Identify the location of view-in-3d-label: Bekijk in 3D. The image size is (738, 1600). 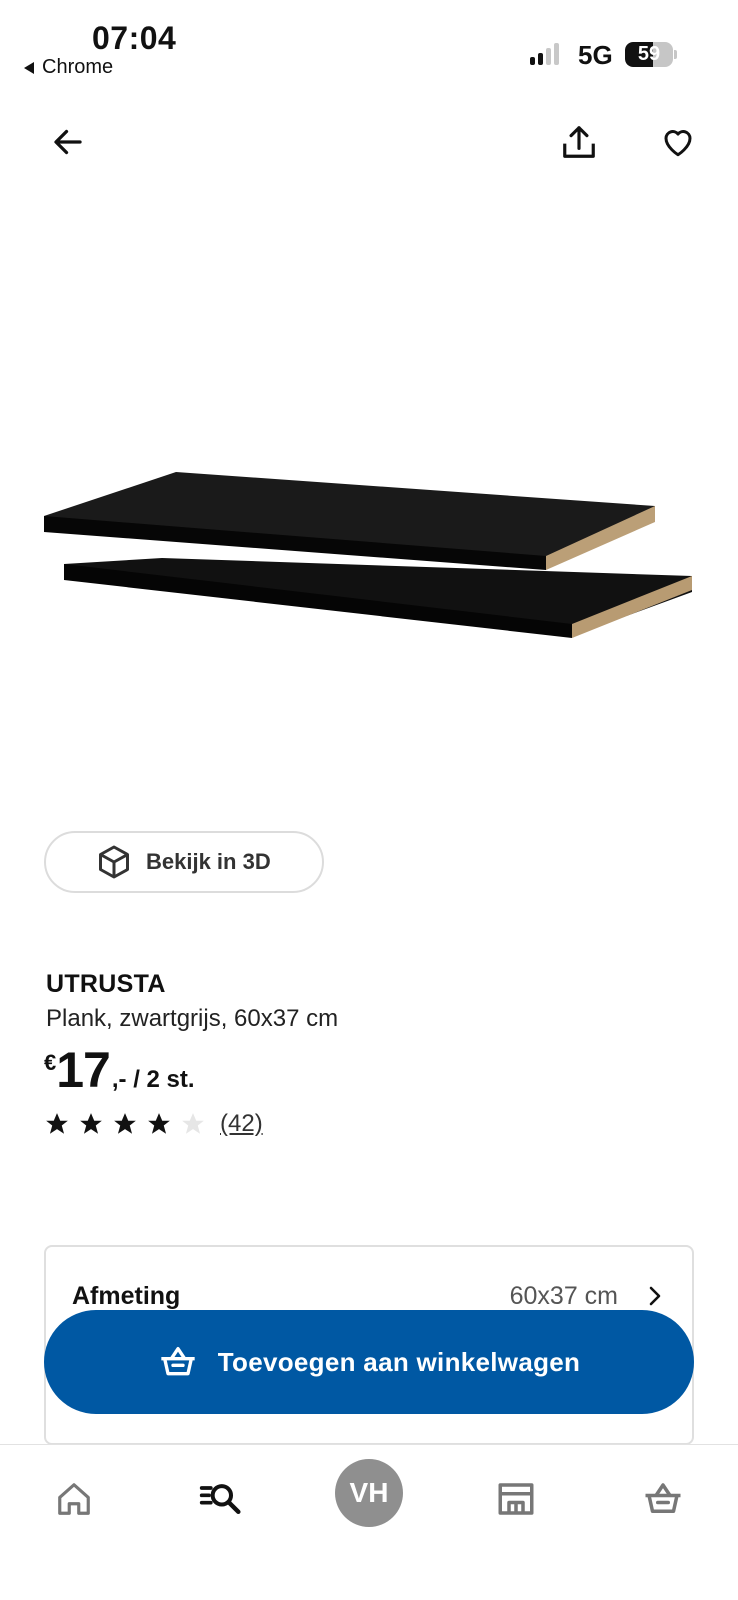
(208, 861).